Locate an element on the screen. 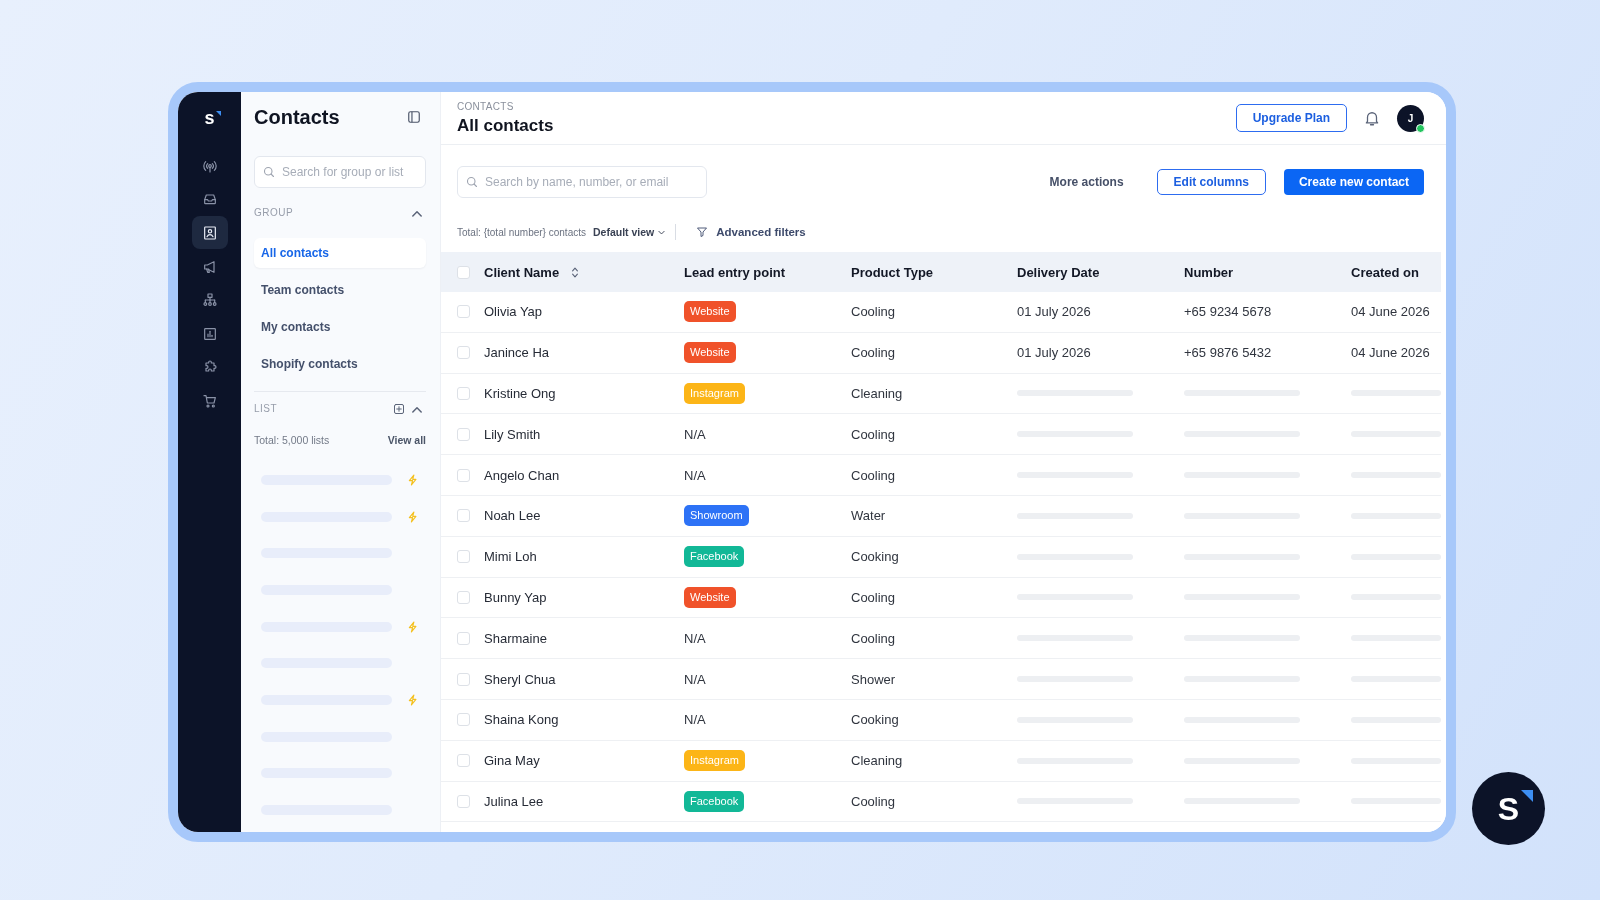 Image resolution: width=1600 pixels, height=900 pixels. table-cell: Shaina Kong is located at coordinates (521, 720).